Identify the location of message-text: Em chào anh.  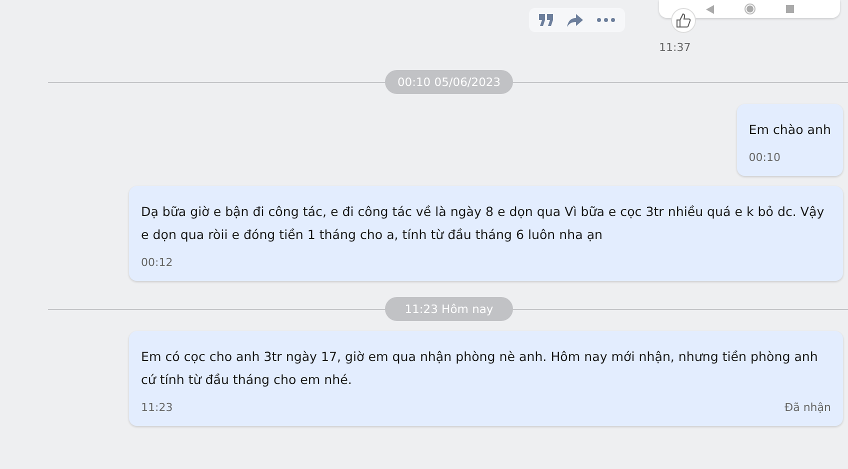
(789, 130).